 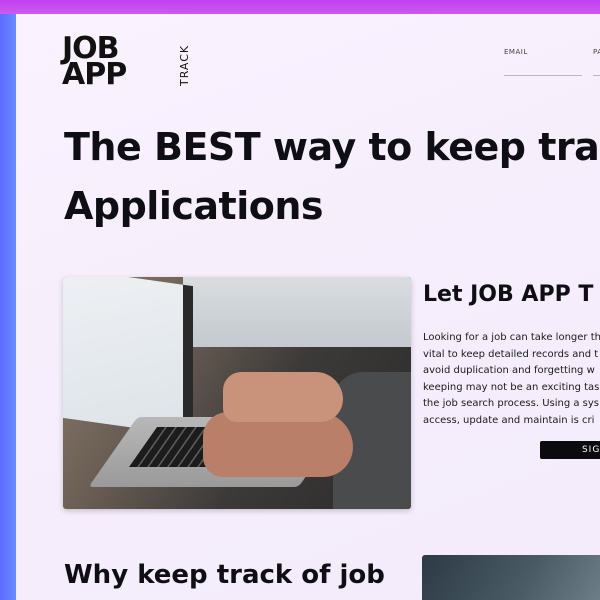 I want to click on logo: JOB APP TRACK, so click(x=126, y=65).